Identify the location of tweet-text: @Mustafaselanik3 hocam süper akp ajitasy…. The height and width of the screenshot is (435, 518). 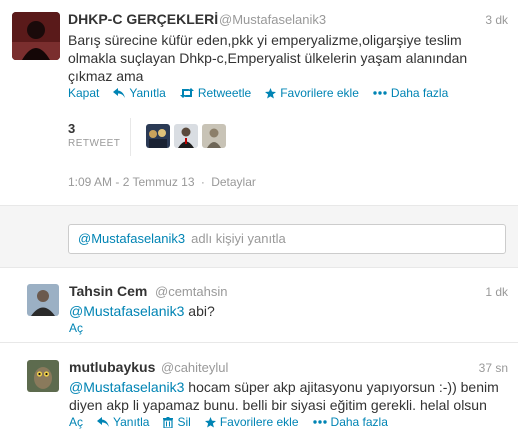
(289, 396).